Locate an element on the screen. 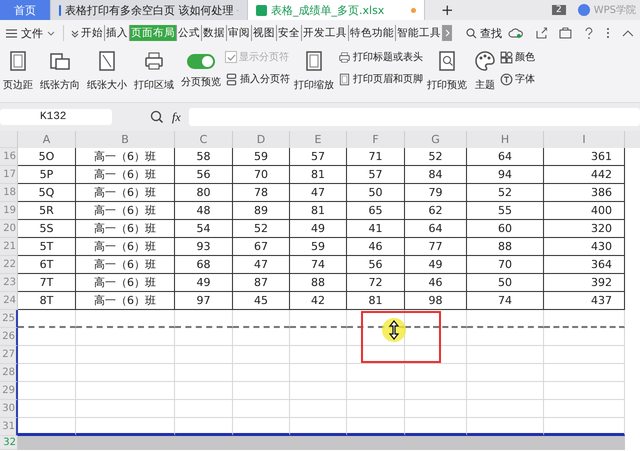 Image resolution: width=640 pixels, height=451 pixels. row-header: 18 is located at coordinates (9, 193).